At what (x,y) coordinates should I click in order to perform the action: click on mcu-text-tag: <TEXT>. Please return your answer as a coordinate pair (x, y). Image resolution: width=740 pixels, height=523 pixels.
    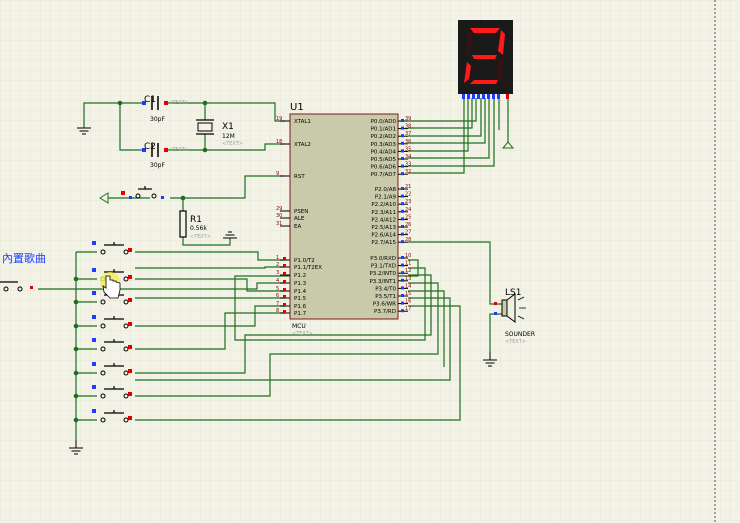
    Looking at the image, I should click on (302, 334).